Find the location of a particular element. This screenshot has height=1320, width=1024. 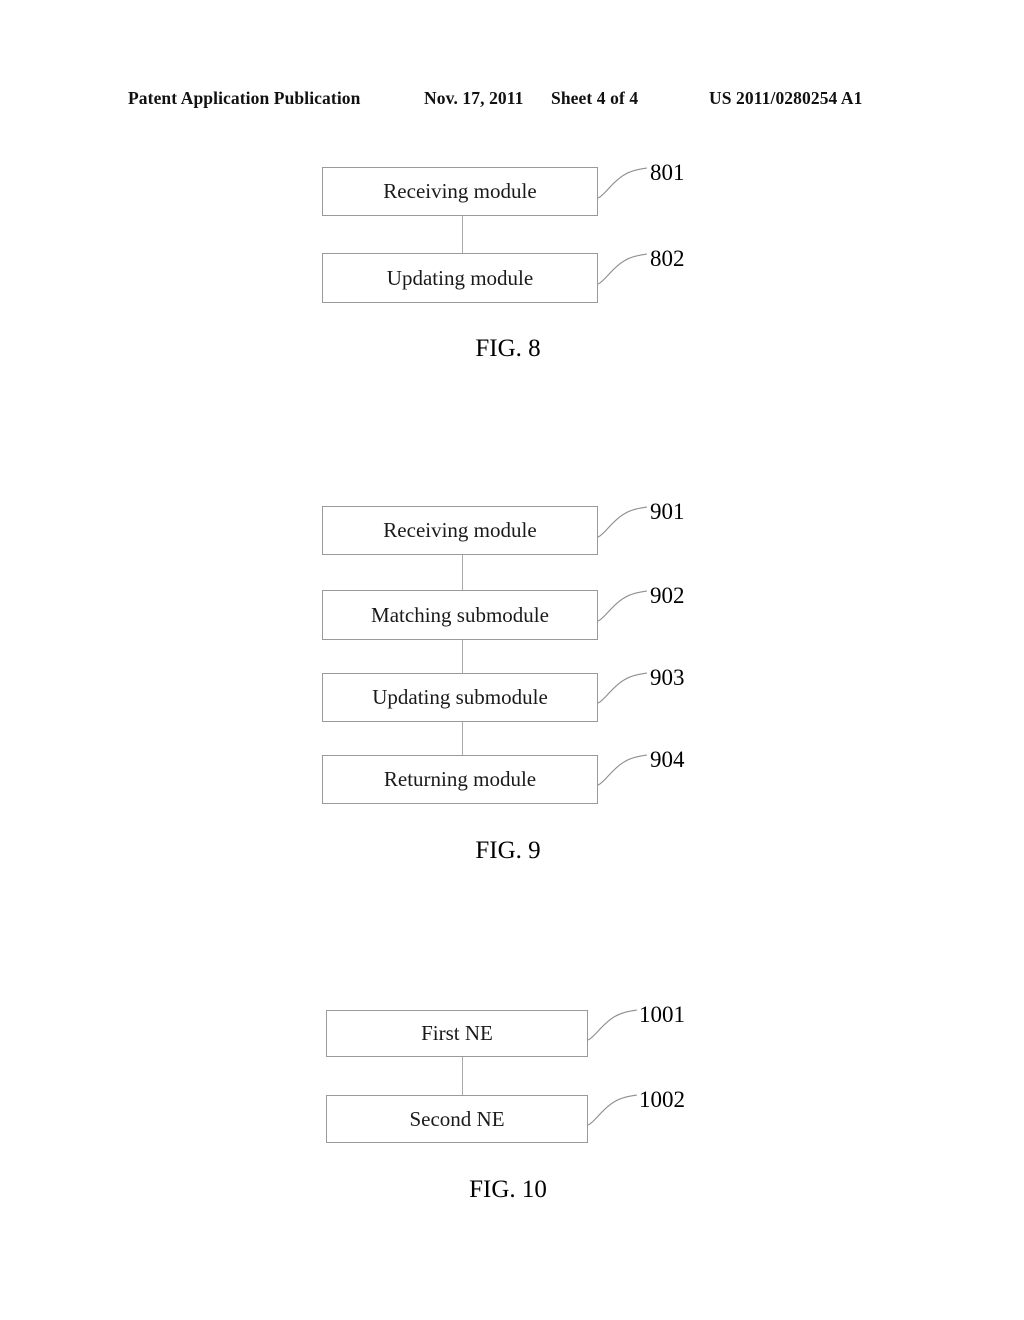

header-patent-number: US 2011/0280254 A1 is located at coordinates (786, 98).